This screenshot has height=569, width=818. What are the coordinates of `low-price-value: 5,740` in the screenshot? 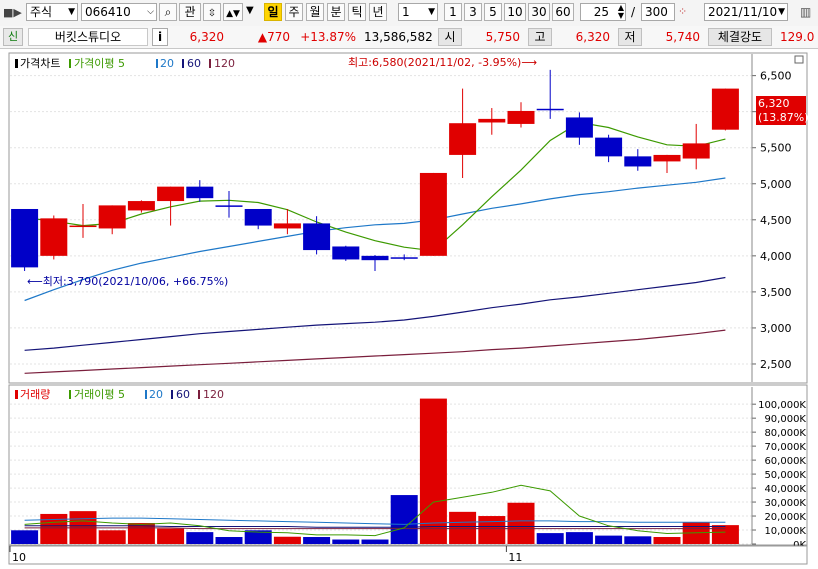 It's located at (682, 37).